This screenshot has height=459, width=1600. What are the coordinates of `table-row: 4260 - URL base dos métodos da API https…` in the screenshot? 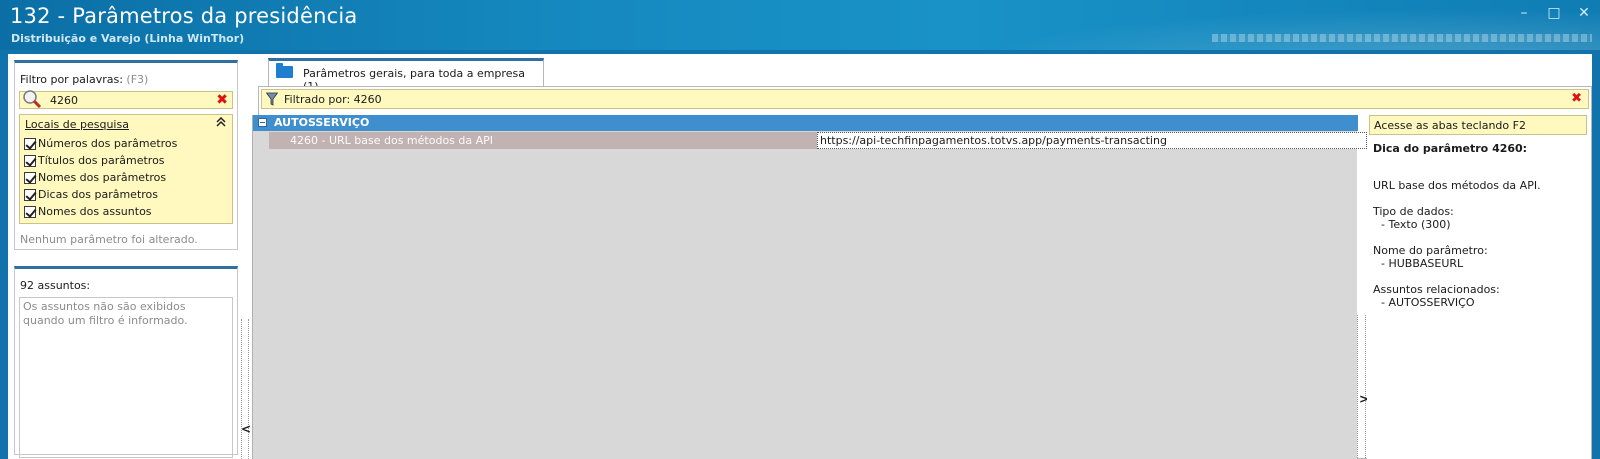 It's located at (818, 140).